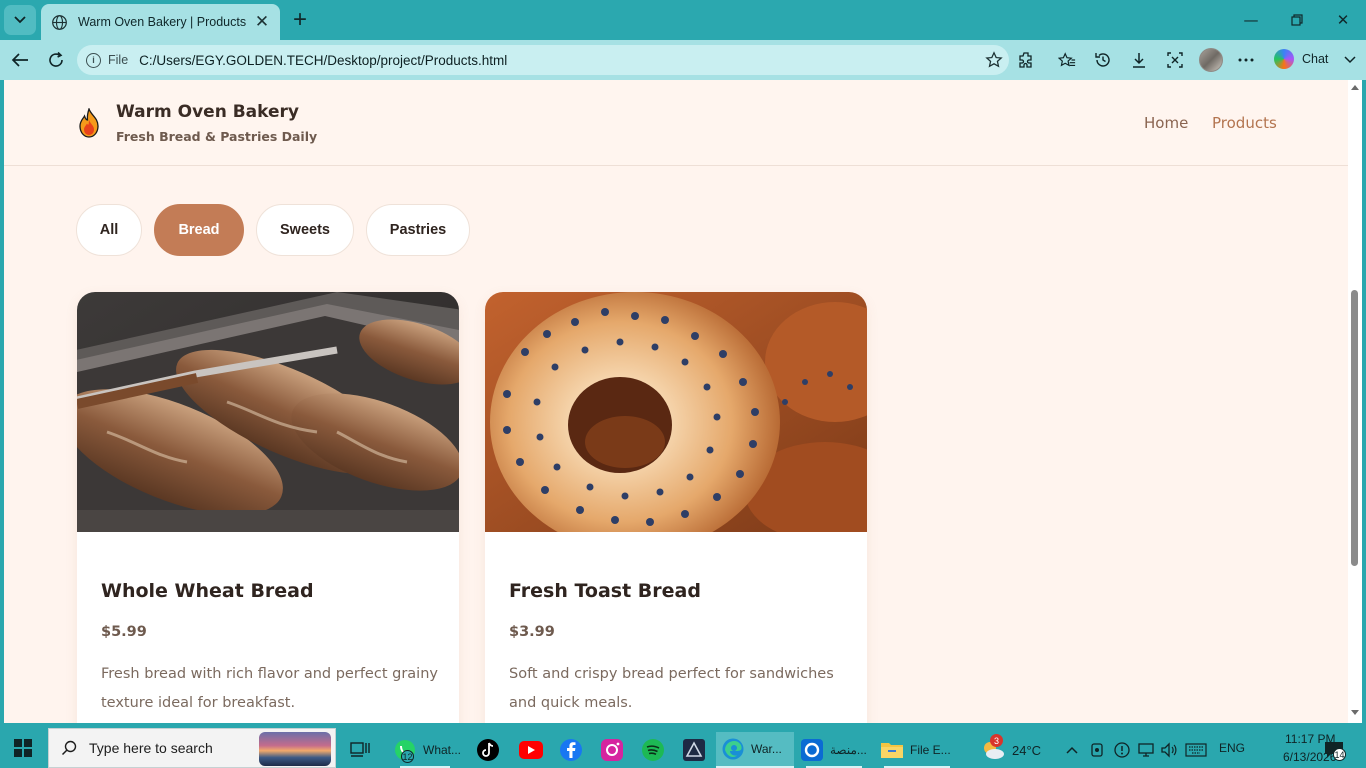  I want to click on close-tab-icon: ✕, so click(262, 22).